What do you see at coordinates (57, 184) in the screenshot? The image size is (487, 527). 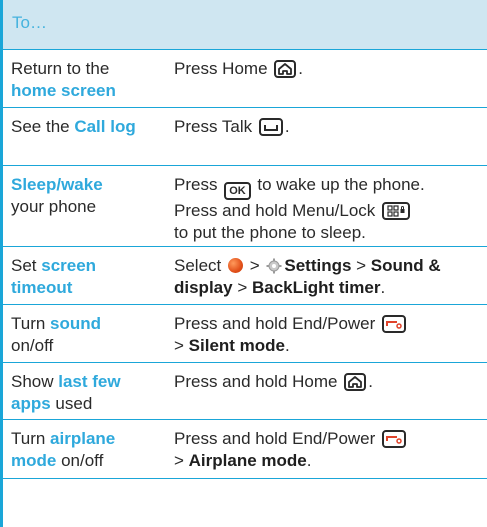 I see `task-highlight: Sleep/wake` at bounding box center [57, 184].